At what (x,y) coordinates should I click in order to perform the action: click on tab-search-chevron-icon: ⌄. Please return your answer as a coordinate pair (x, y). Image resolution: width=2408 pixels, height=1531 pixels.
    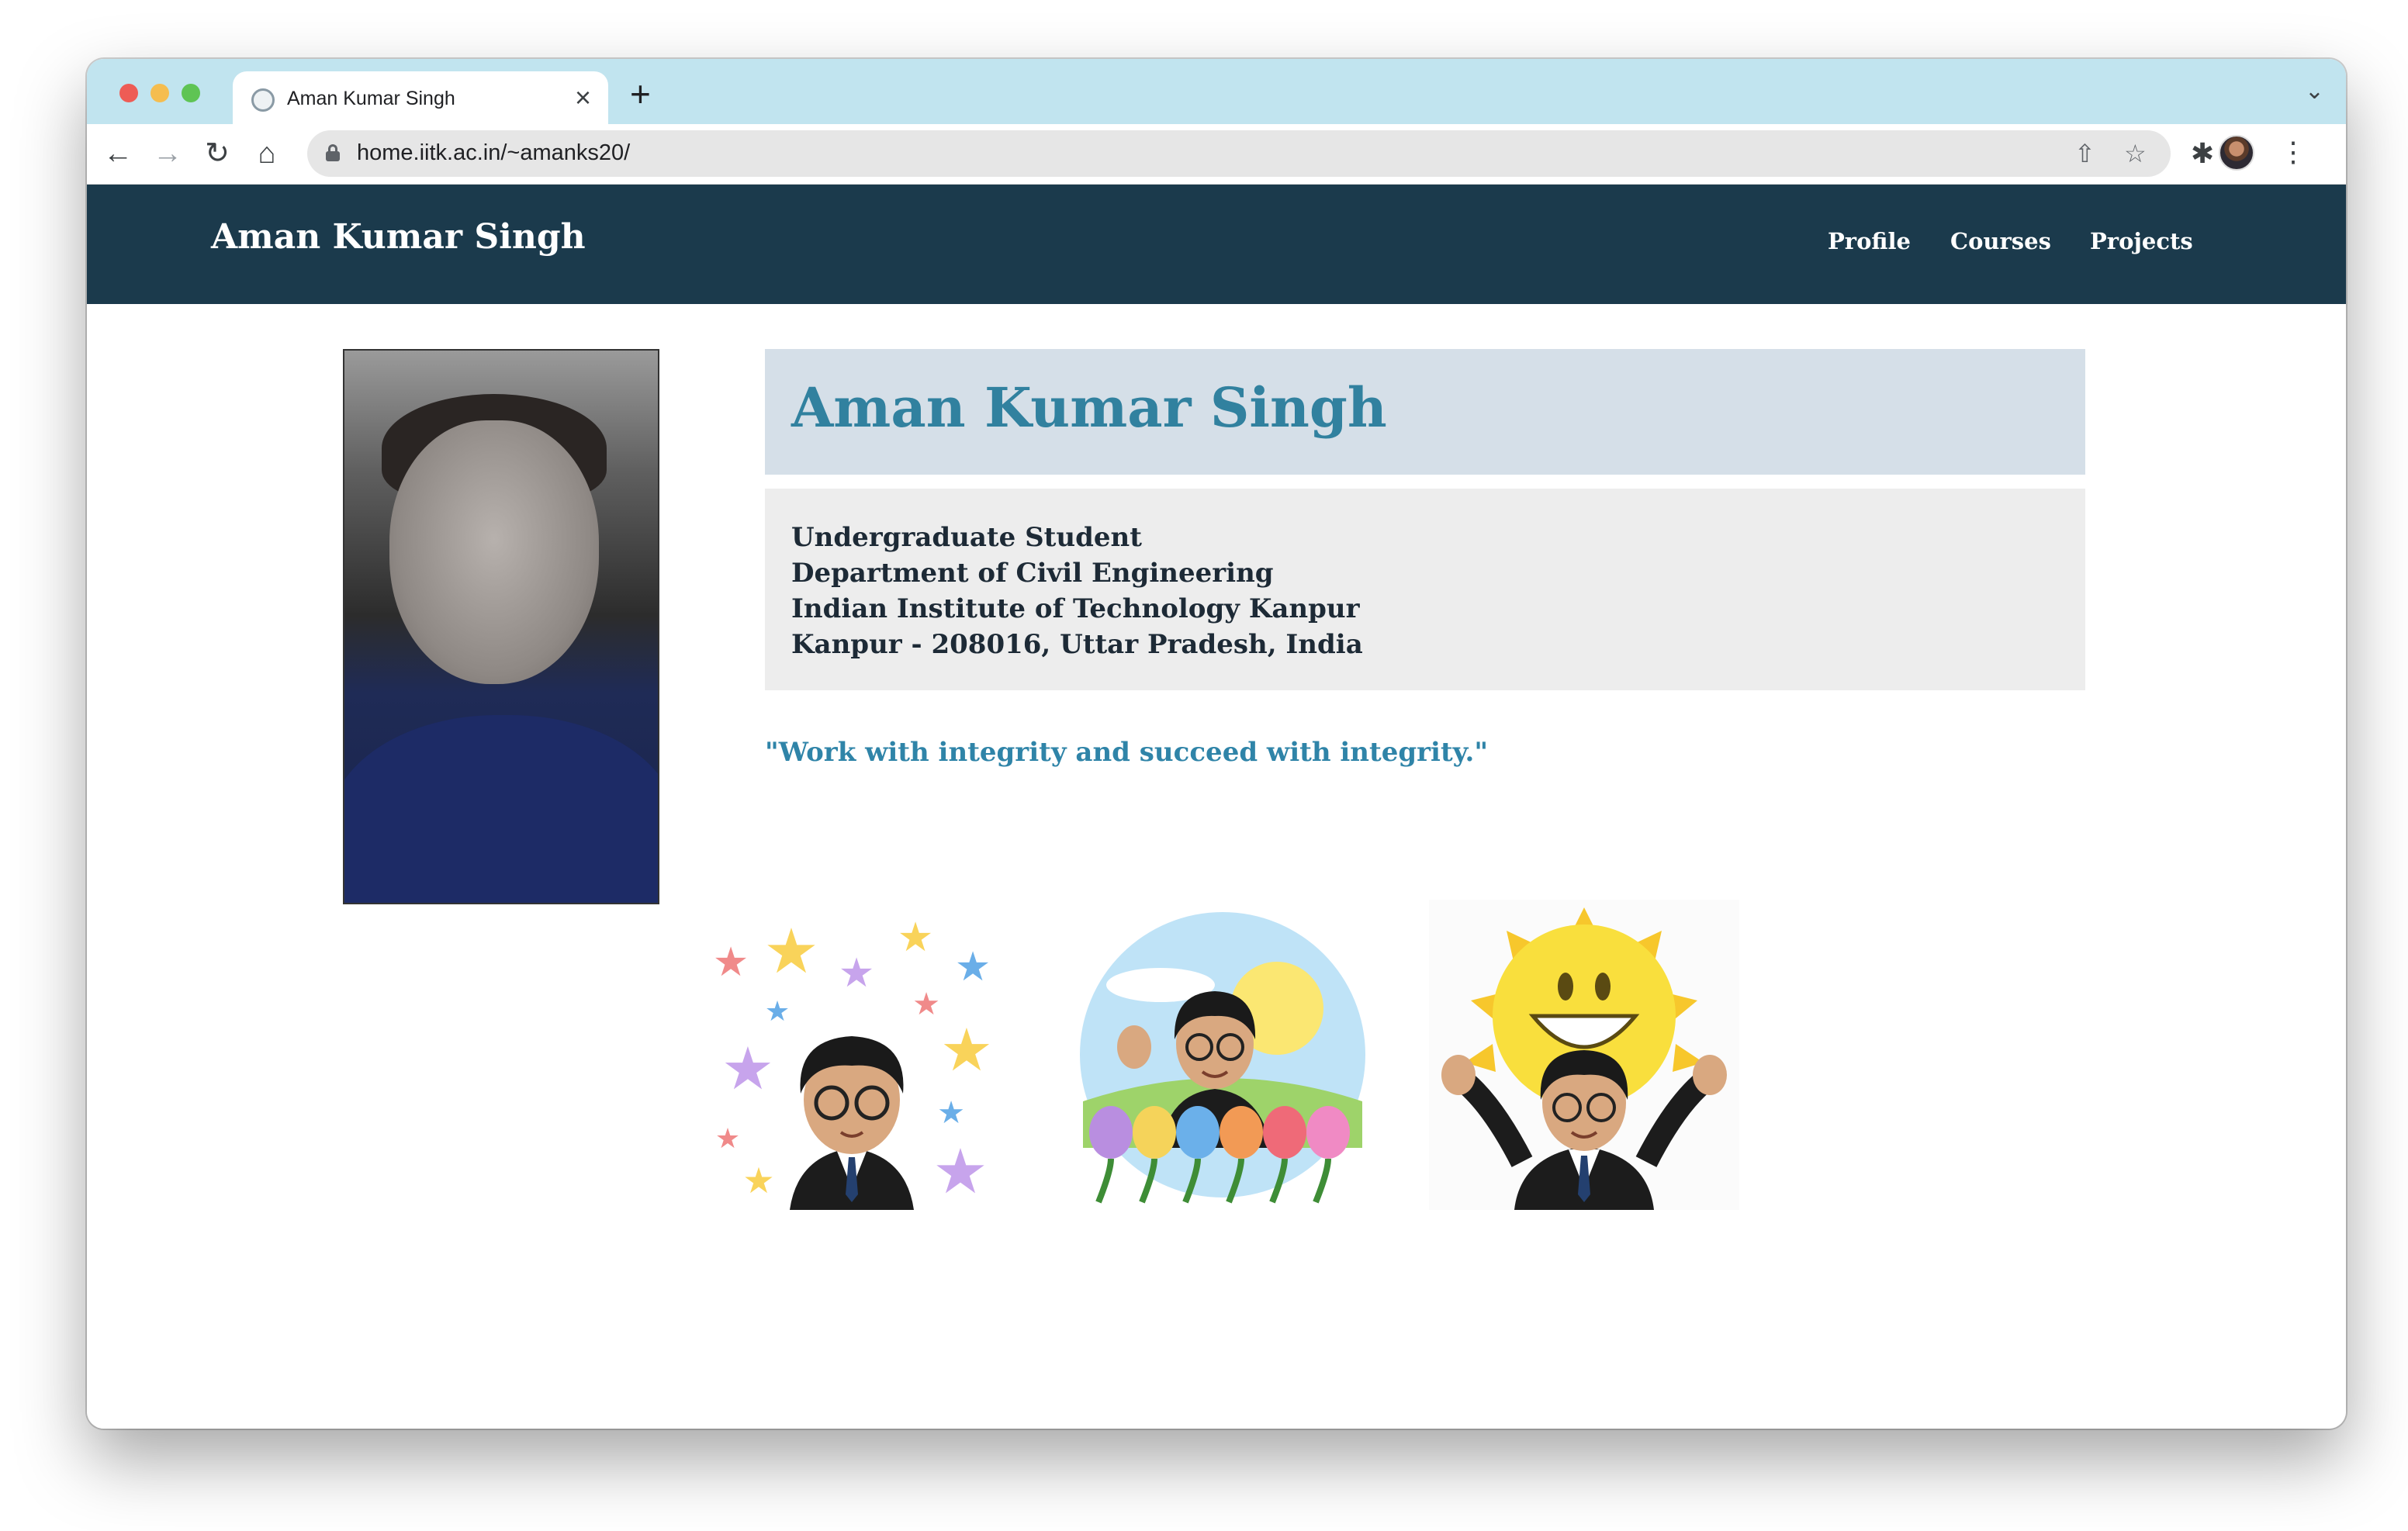
    Looking at the image, I should click on (2314, 91).